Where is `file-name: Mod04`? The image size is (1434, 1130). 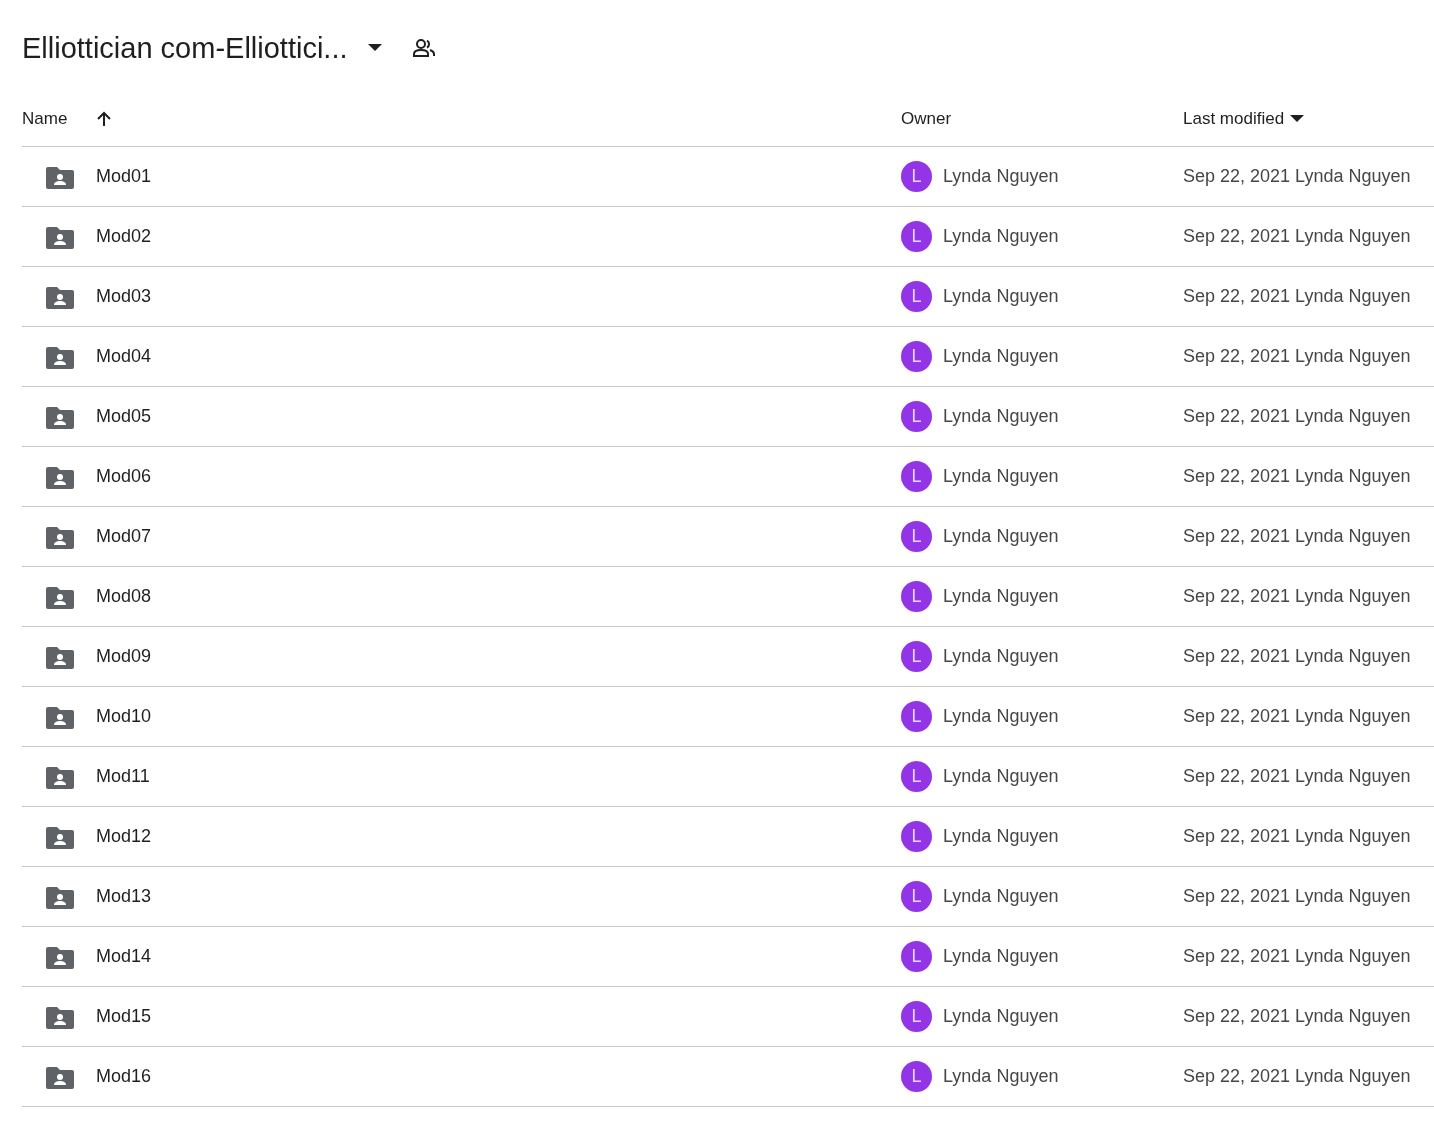 file-name: Mod04 is located at coordinates (124, 356).